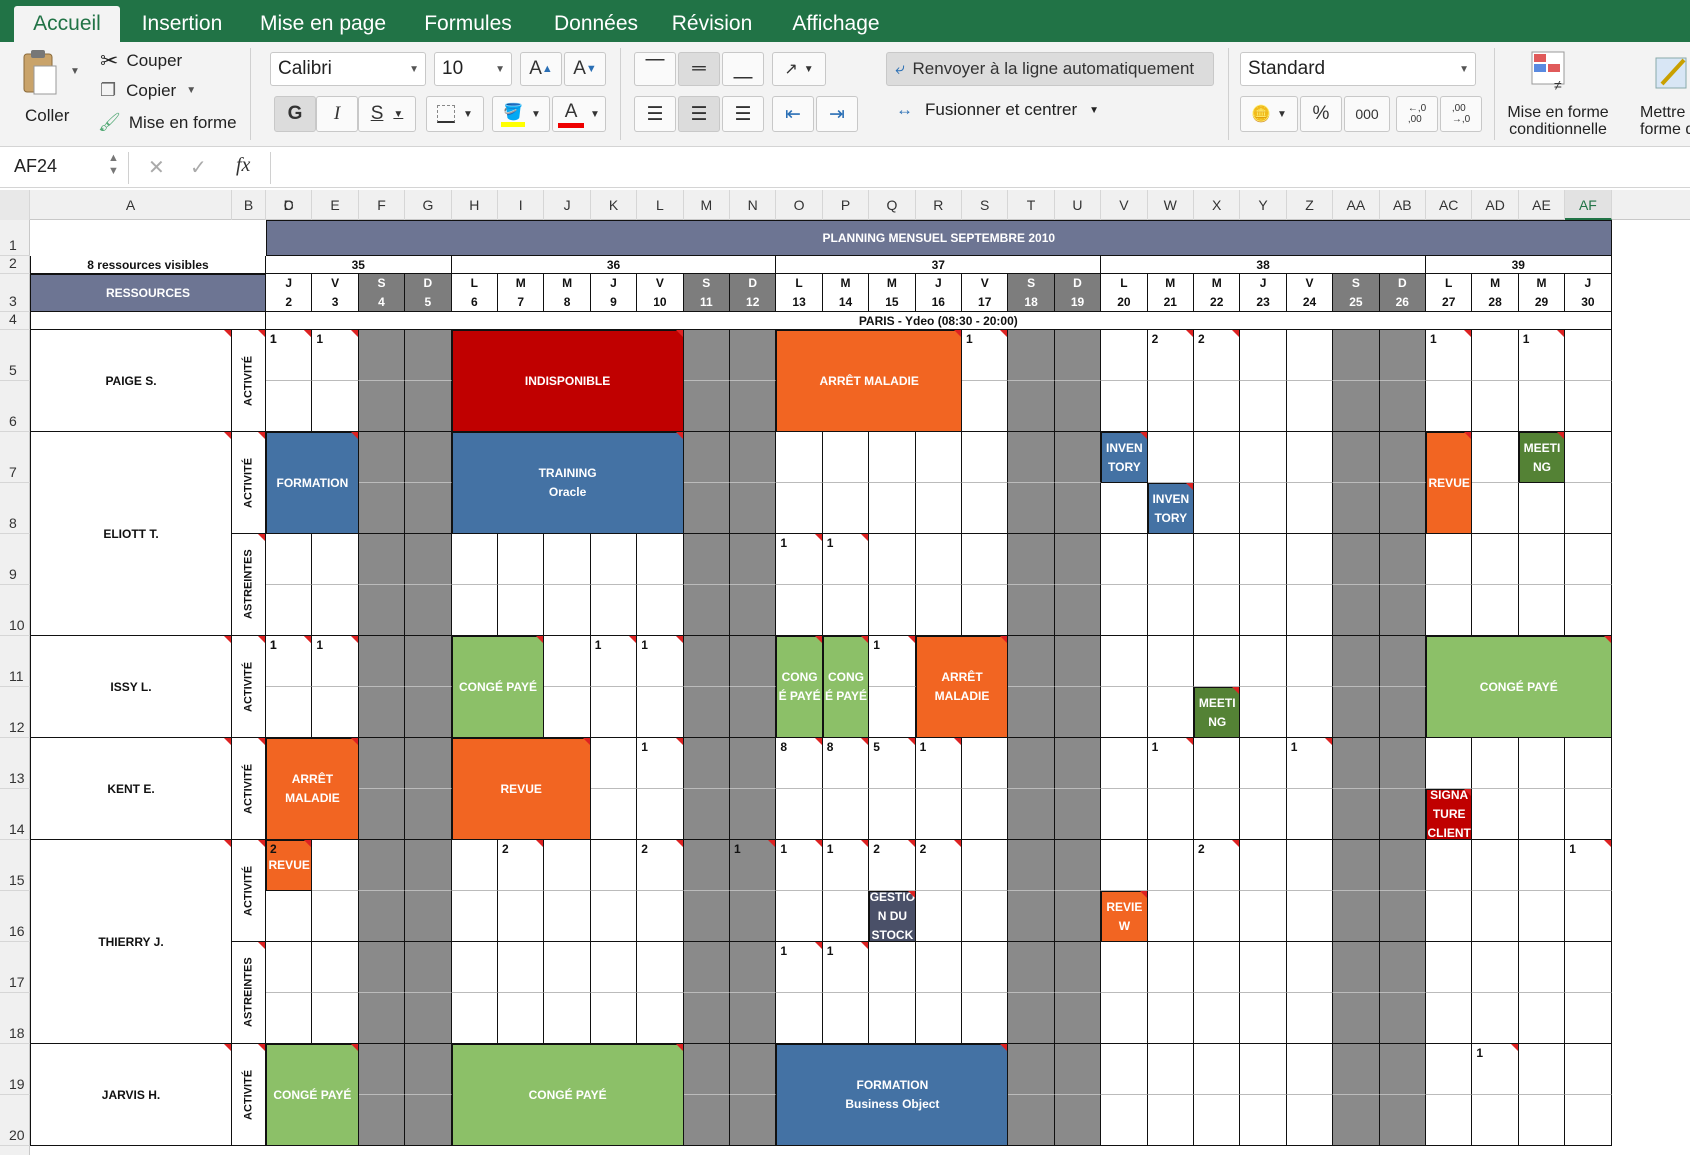 The image size is (1690, 1155). Describe the element at coordinates (1519, 687) in the screenshot. I see `event-block: CONGÉ PAYÉ` at that location.